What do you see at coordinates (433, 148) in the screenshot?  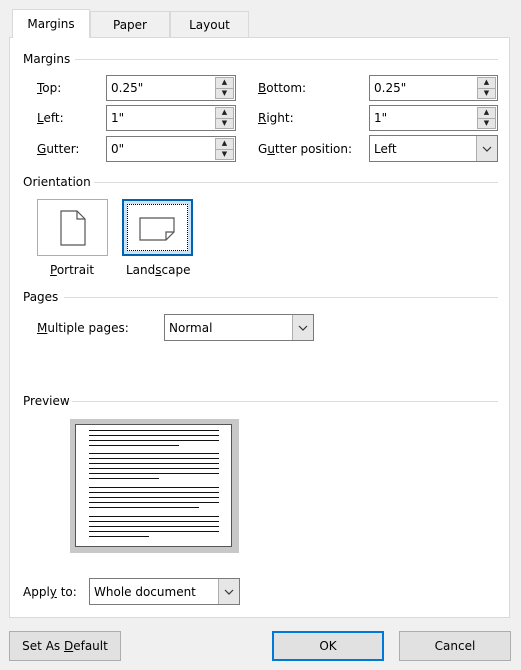 I see `gutter-position-select: Left` at bounding box center [433, 148].